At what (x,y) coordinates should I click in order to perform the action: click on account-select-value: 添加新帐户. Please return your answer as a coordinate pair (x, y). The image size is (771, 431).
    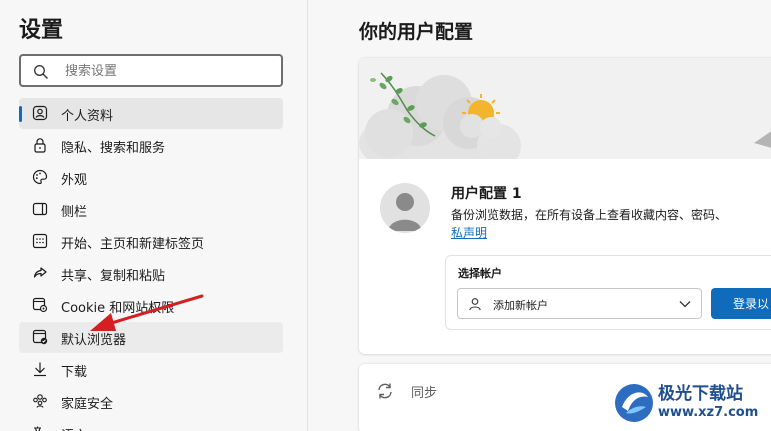
    Looking at the image, I should click on (520, 305).